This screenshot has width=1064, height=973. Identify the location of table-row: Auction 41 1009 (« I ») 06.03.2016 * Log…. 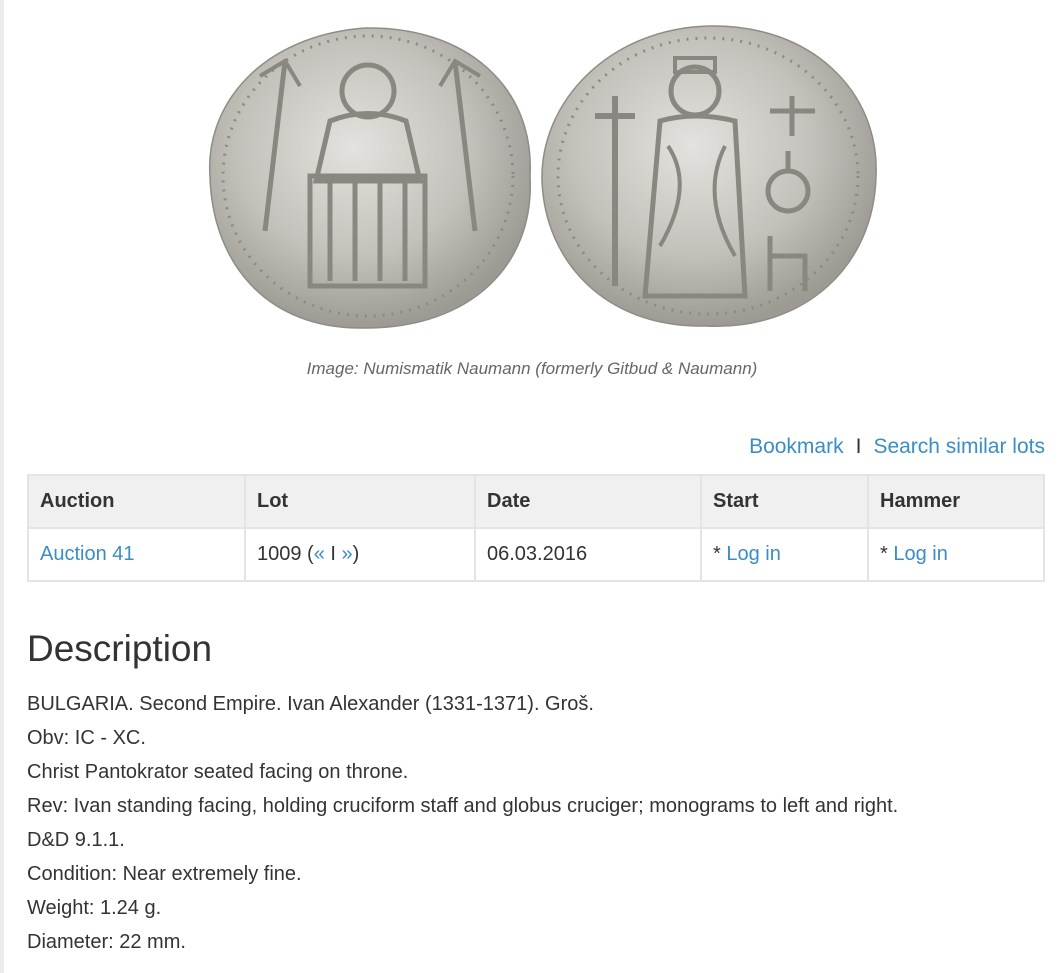
(536, 554).